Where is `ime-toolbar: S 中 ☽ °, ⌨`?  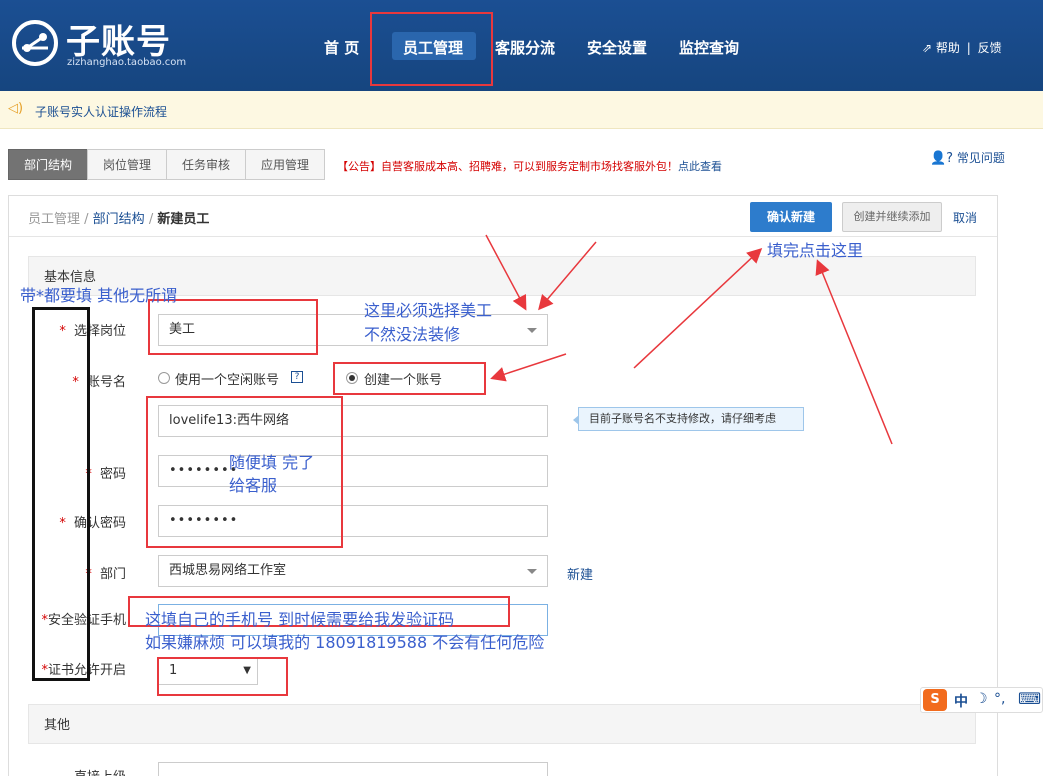
ime-toolbar: S 中 ☽ °, ⌨ is located at coordinates (981, 700).